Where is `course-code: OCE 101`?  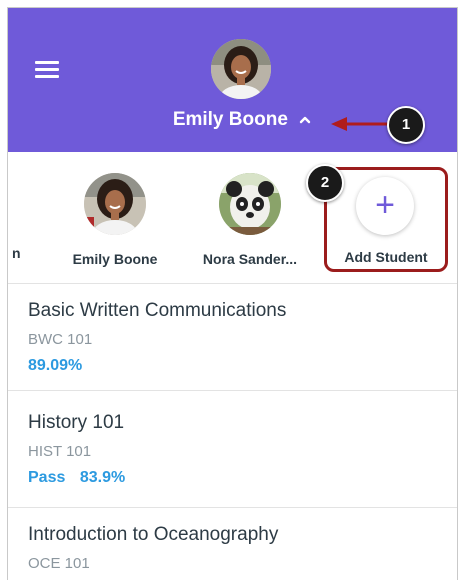
course-code: OCE 101 is located at coordinates (59, 563).